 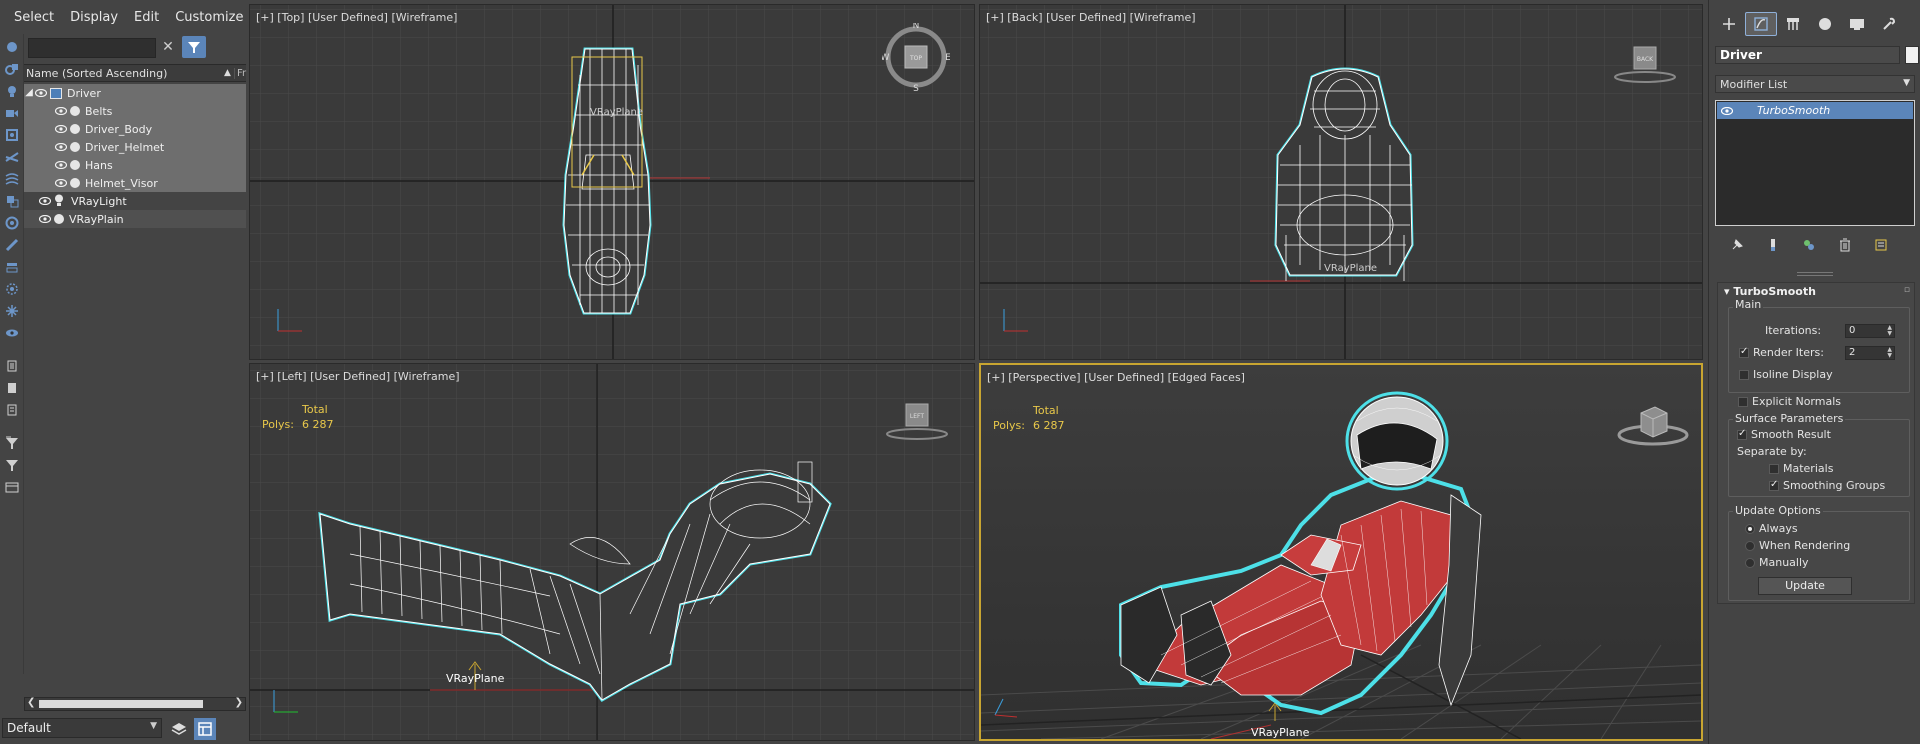 I want to click on viewcube: TOP N S E W, so click(x=916, y=57).